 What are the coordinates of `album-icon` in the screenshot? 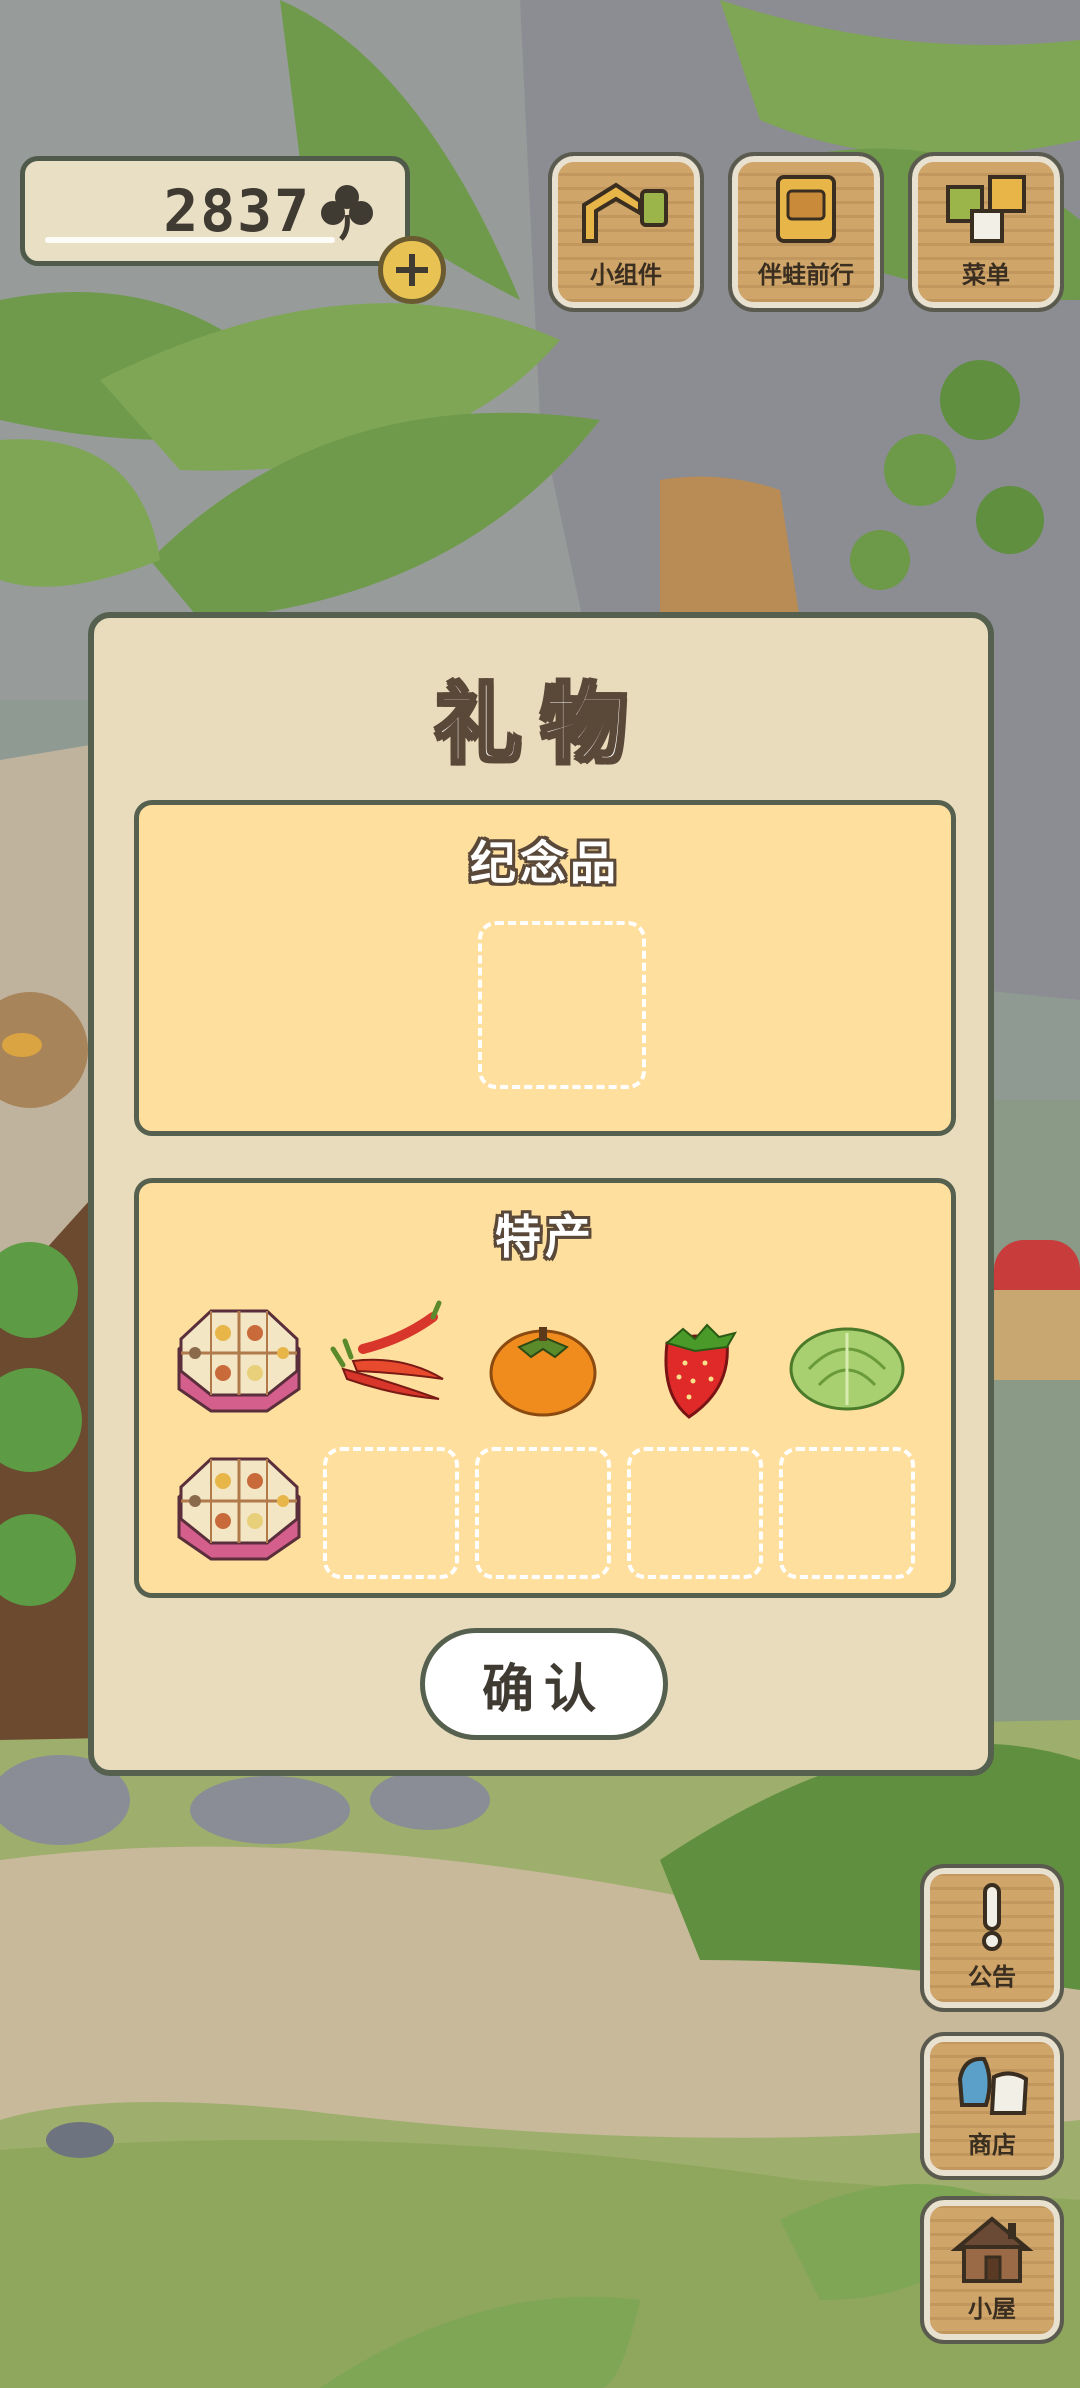 It's located at (806, 209).